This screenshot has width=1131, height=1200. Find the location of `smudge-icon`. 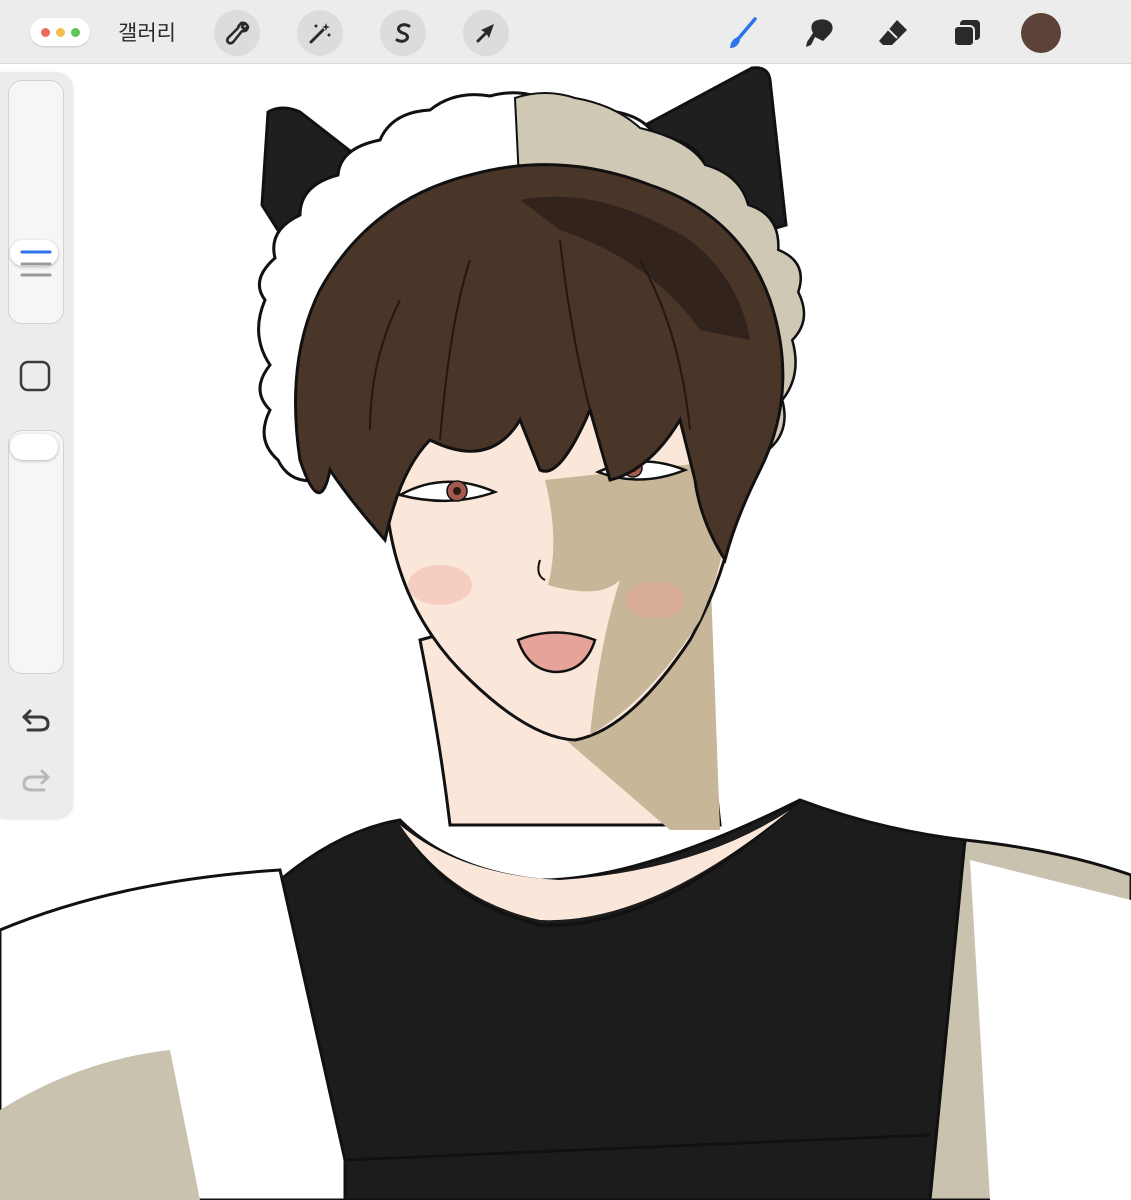

smudge-icon is located at coordinates (819, 33).